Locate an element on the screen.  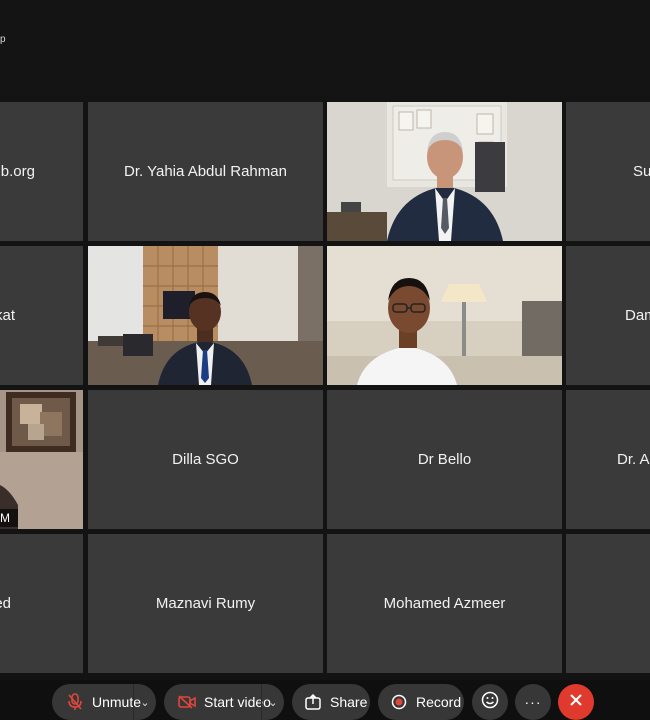
participant-tile: b.org is located at coordinates (41, 171).